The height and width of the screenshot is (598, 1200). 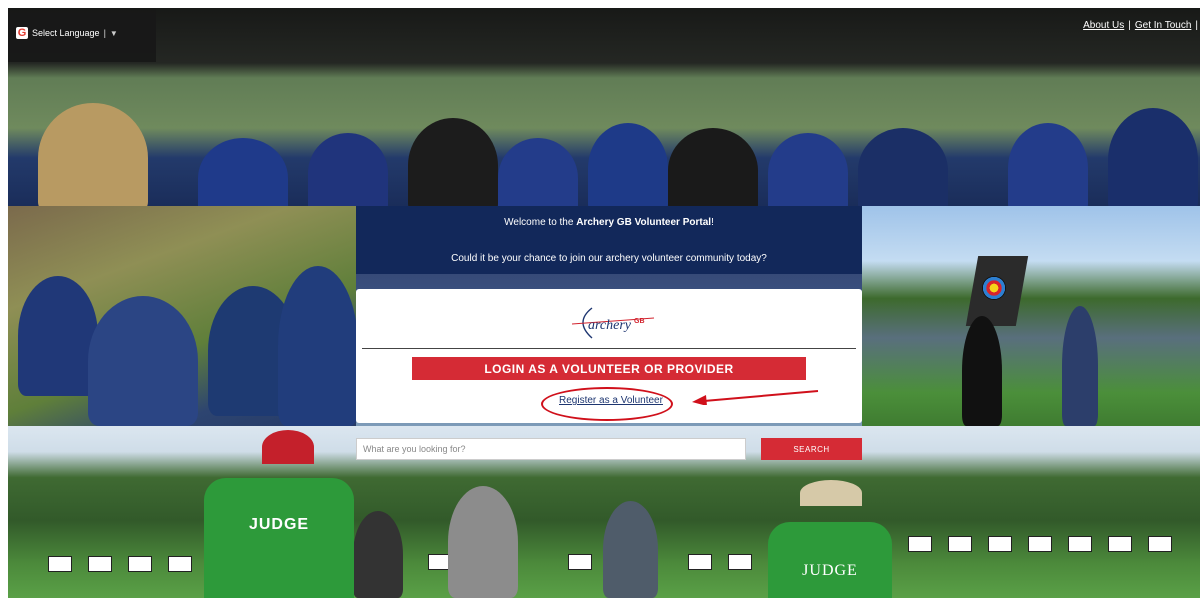 What do you see at coordinates (755, 397) in the screenshot?
I see `annotation-arrow-icon` at bounding box center [755, 397].